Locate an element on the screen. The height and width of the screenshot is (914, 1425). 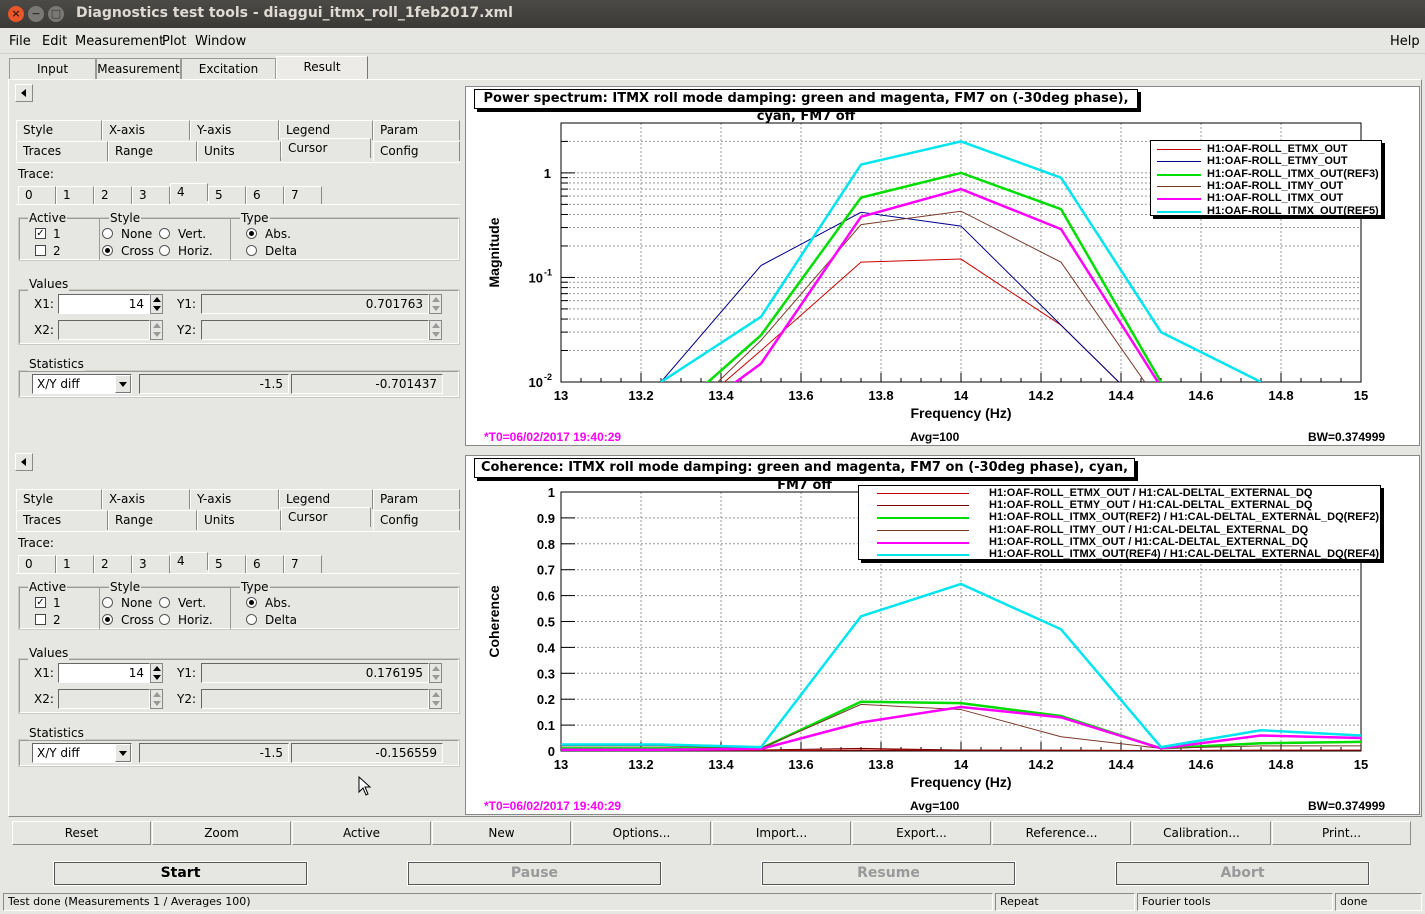
close-icon: × is located at coordinates (16, 14).